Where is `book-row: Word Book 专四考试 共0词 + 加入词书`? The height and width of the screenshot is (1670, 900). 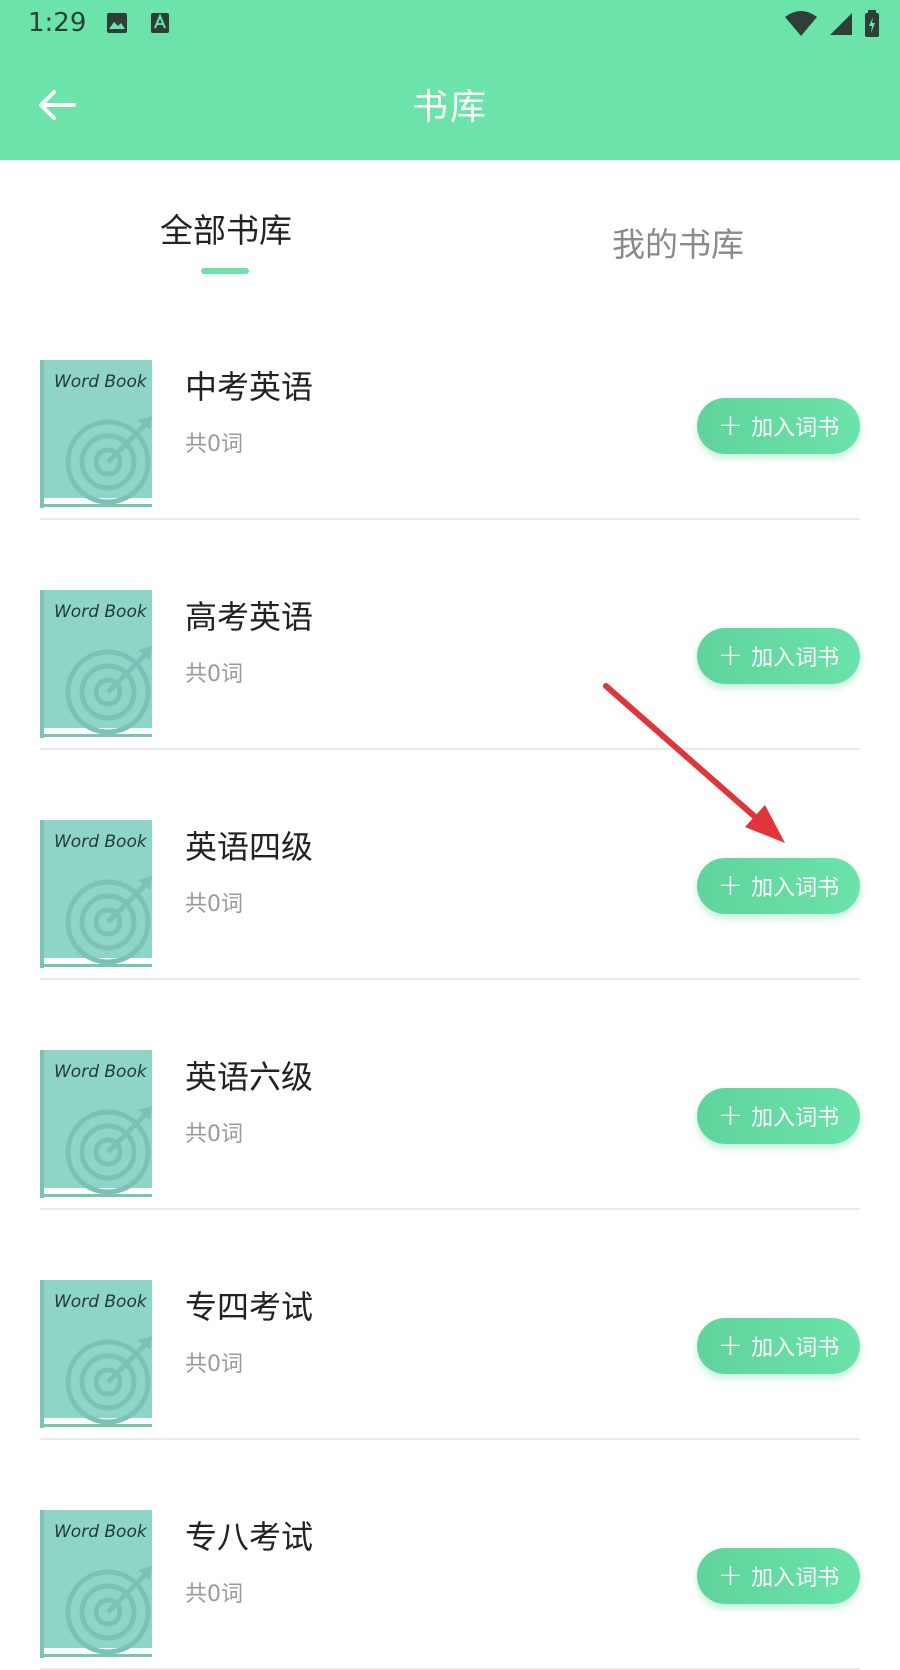
book-row: Word Book 专四考试 共0词 + 加入词书 is located at coordinates (450, 1325).